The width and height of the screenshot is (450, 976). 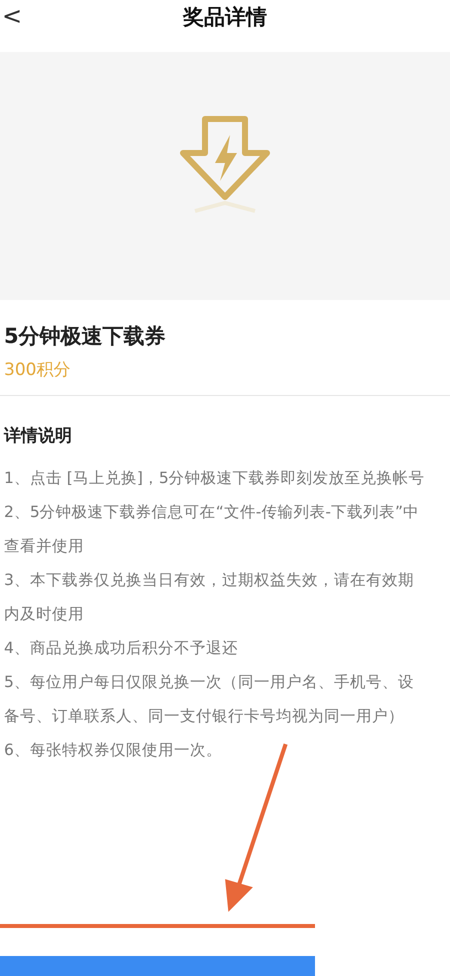 I want to click on points-price: 300积分, so click(x=38, y=370).